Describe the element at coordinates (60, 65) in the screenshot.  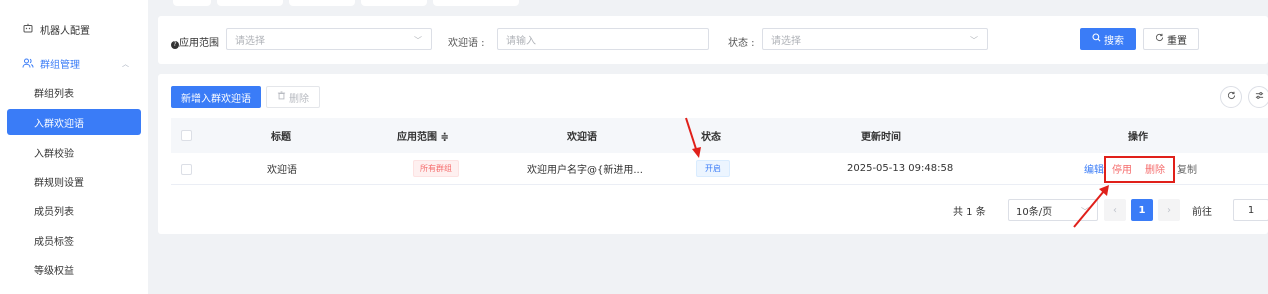
I see `sidebar-group-label: 群组管理` at that location.